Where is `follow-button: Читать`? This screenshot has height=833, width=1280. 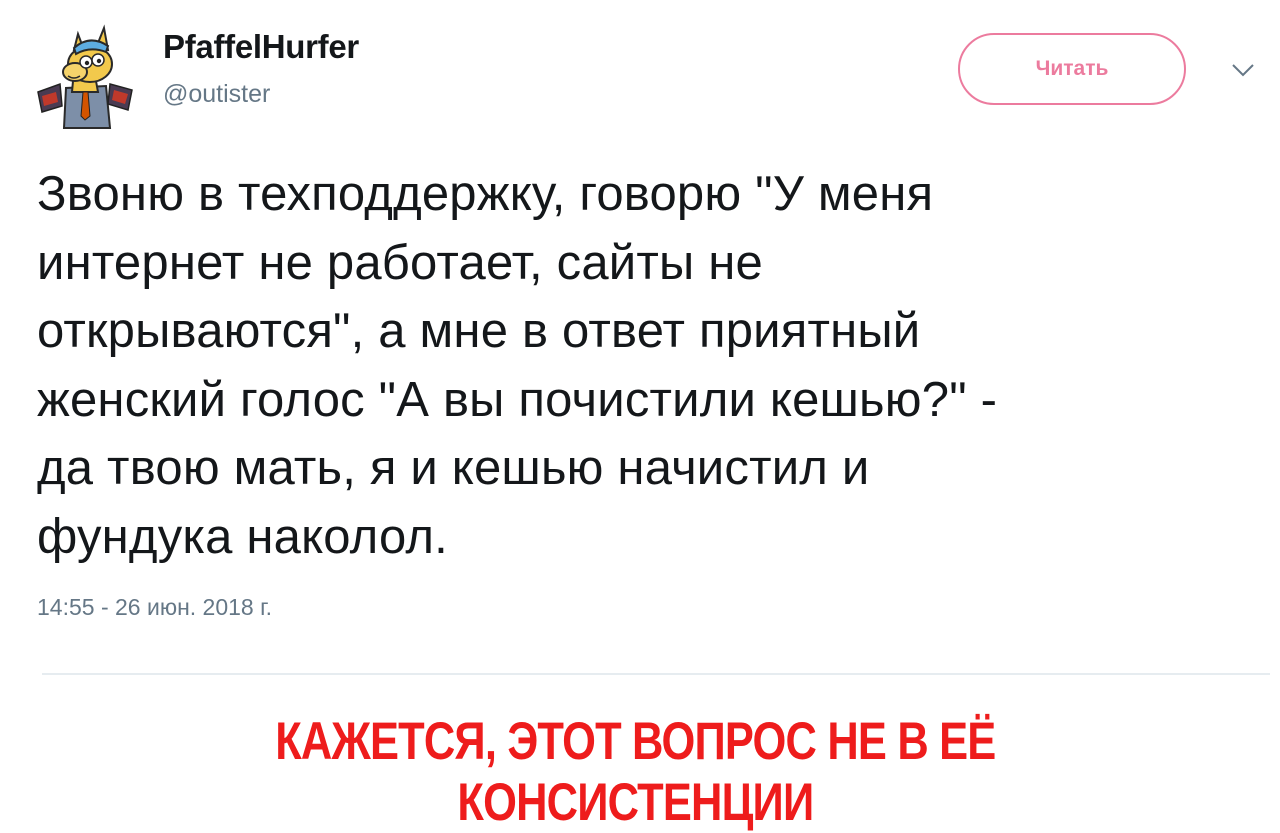
follow-button: Читать is located at coordinates (1072, 69).